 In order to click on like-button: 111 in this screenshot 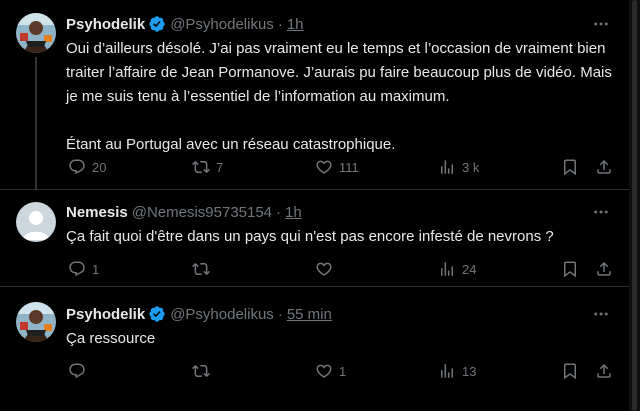, I will do `click(337, 167)`.